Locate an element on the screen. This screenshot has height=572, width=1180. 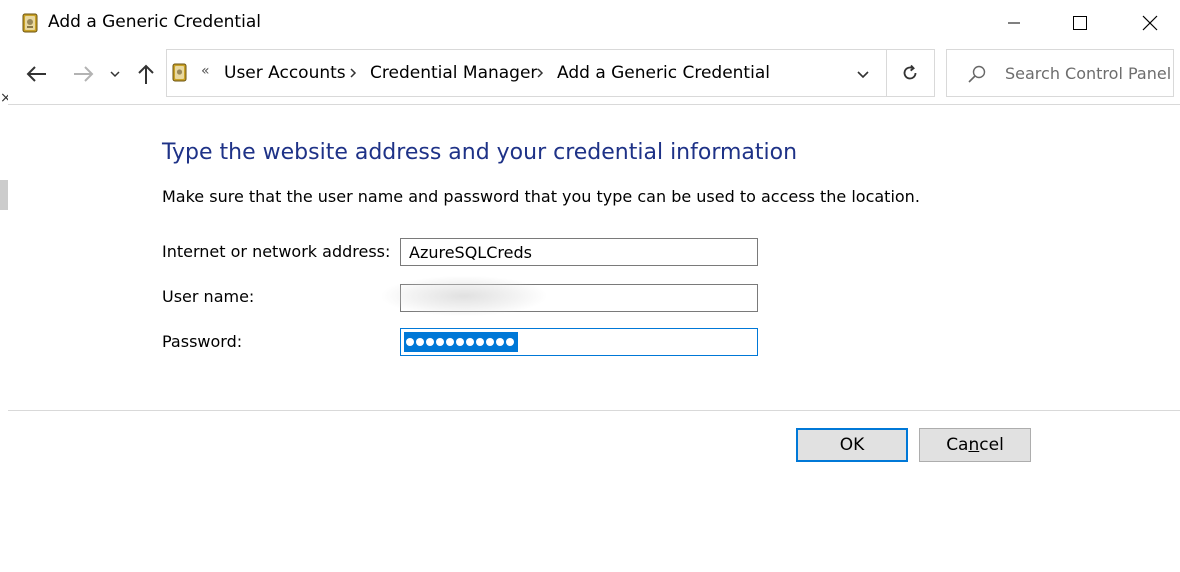
address-dropdown-icon is located at coordinates (863, 74).